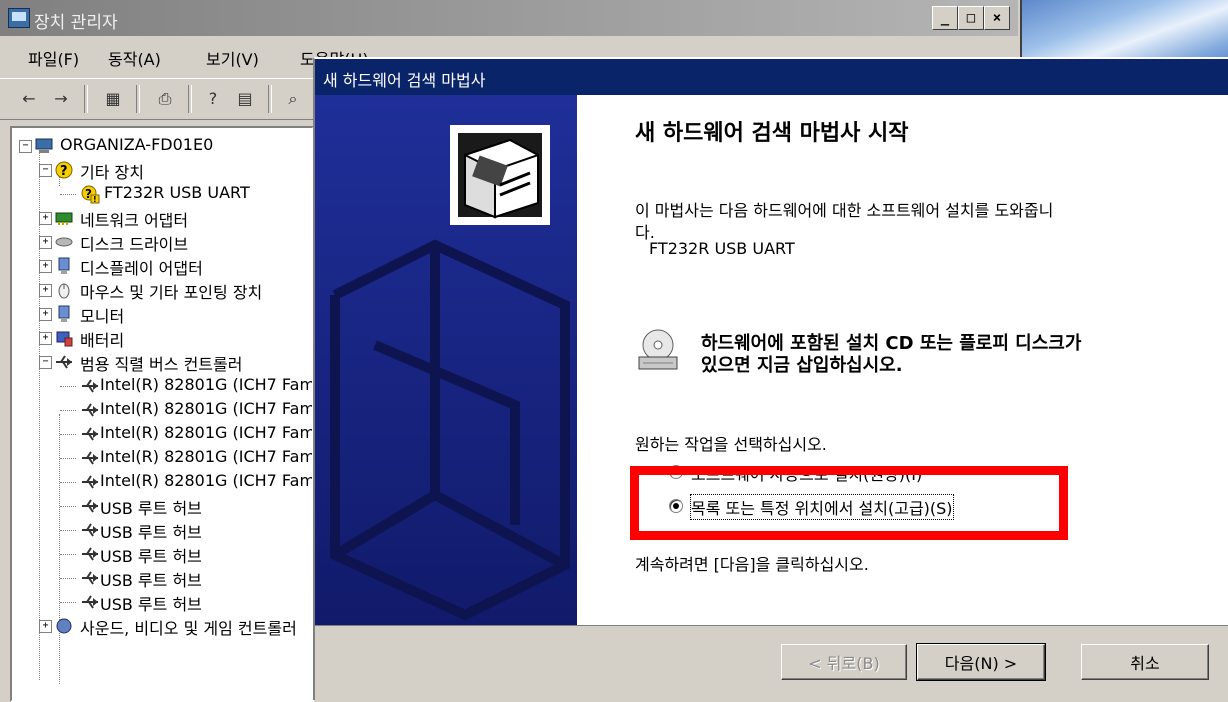  I want to click on device-manager-titlebar: 장치 관리자 _ □ ×, so click(509, 18).